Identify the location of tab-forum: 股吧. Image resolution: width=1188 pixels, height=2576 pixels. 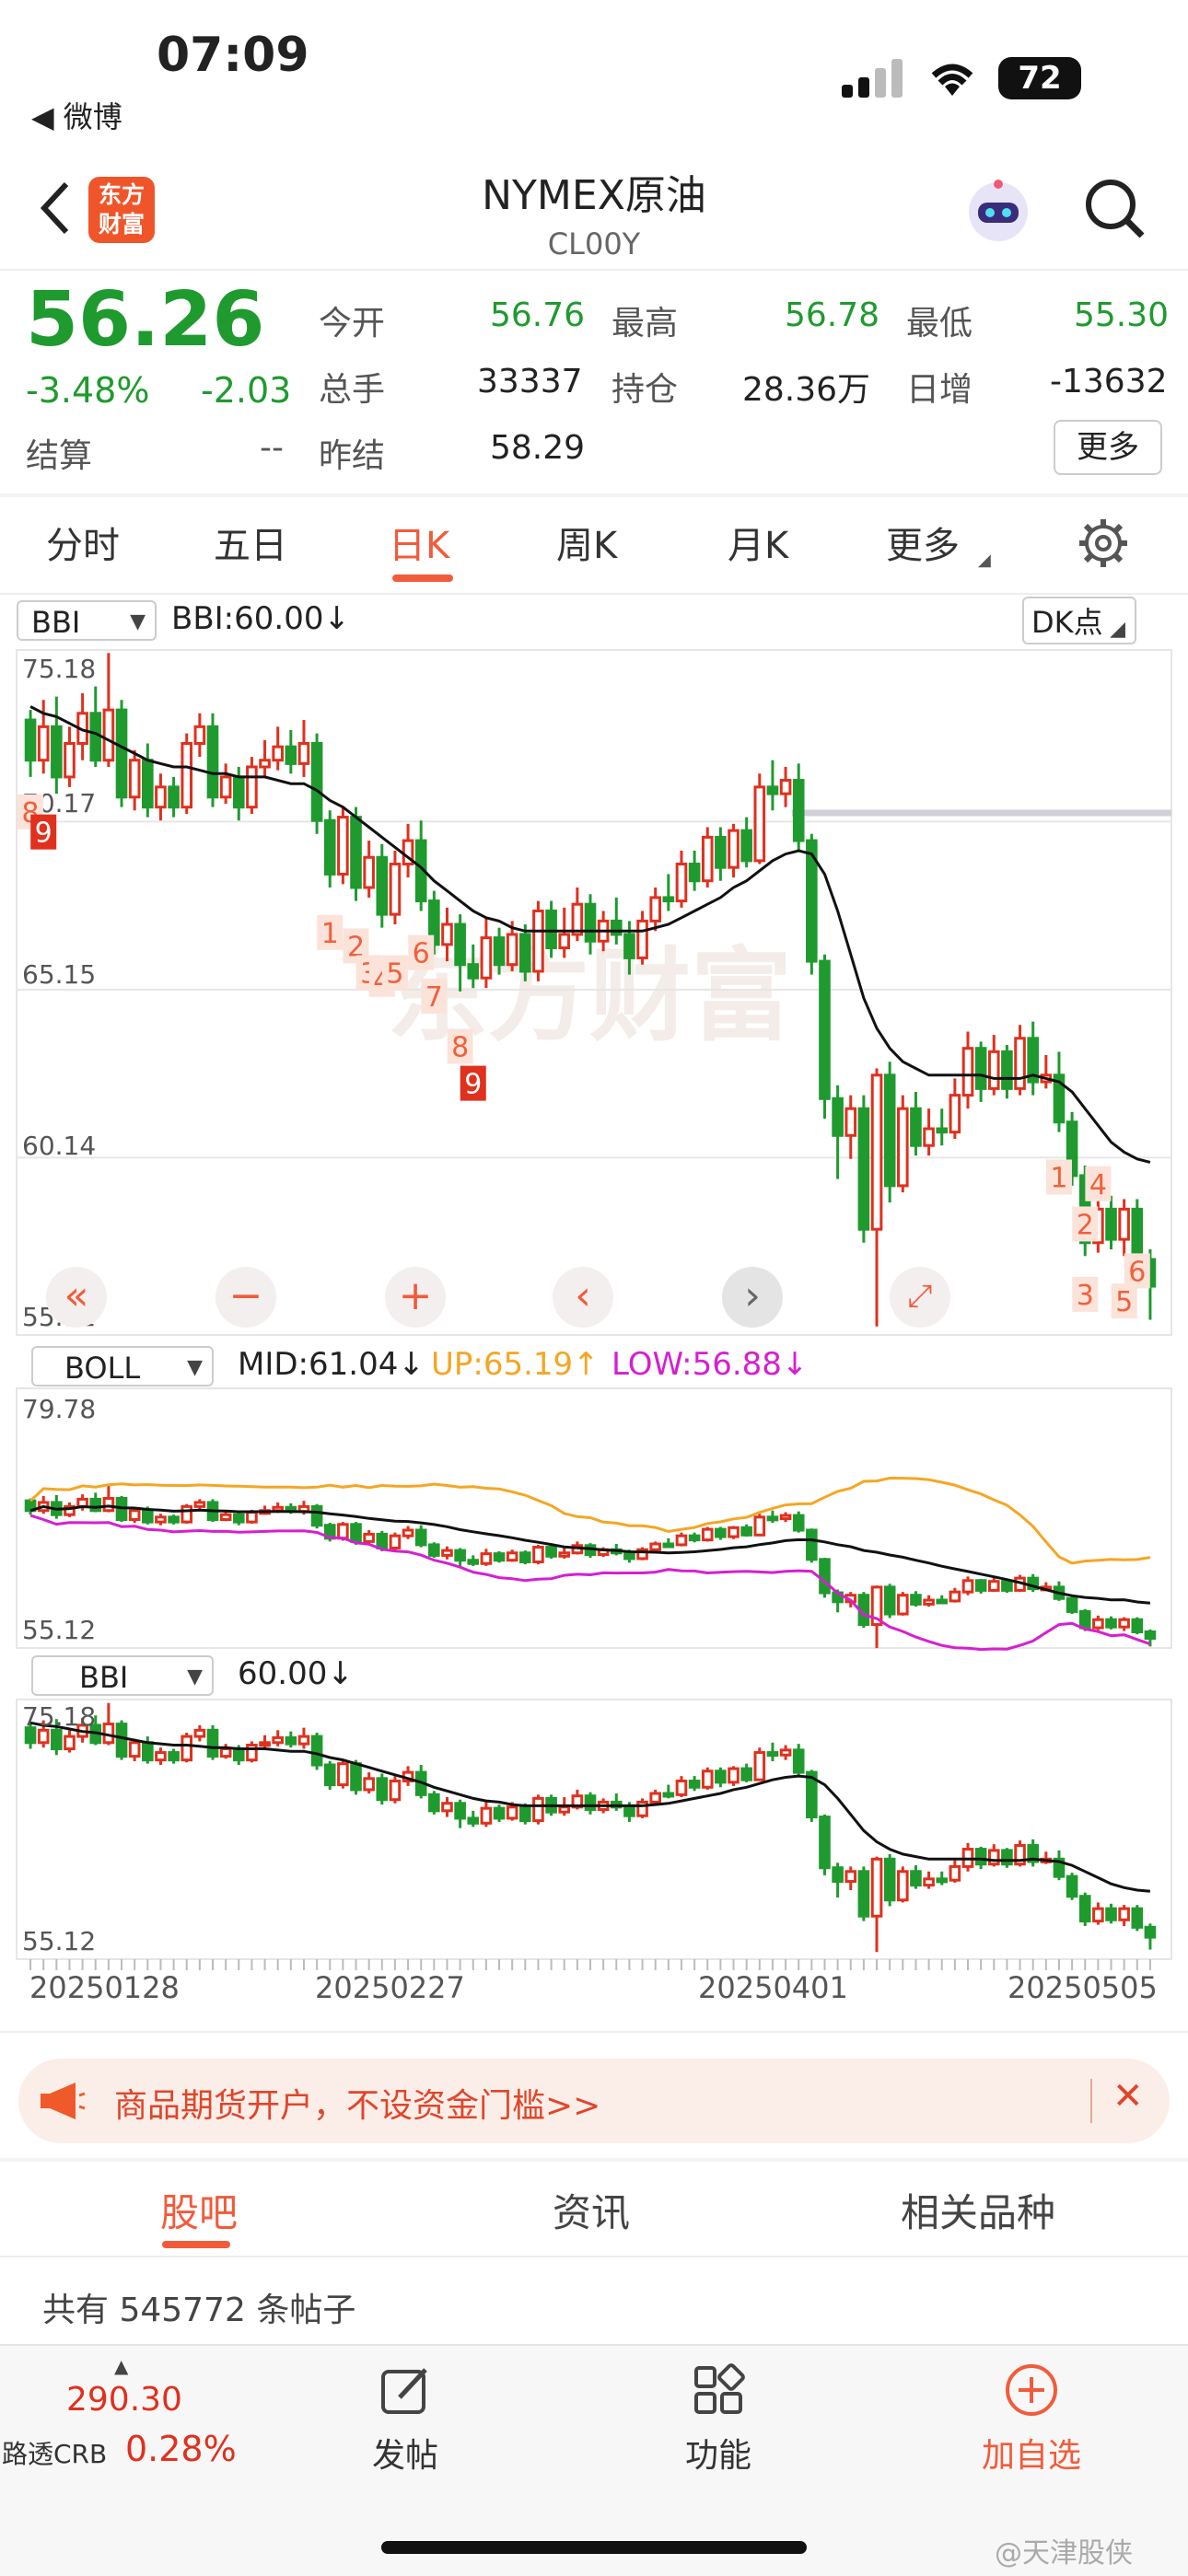
(199, 2210).